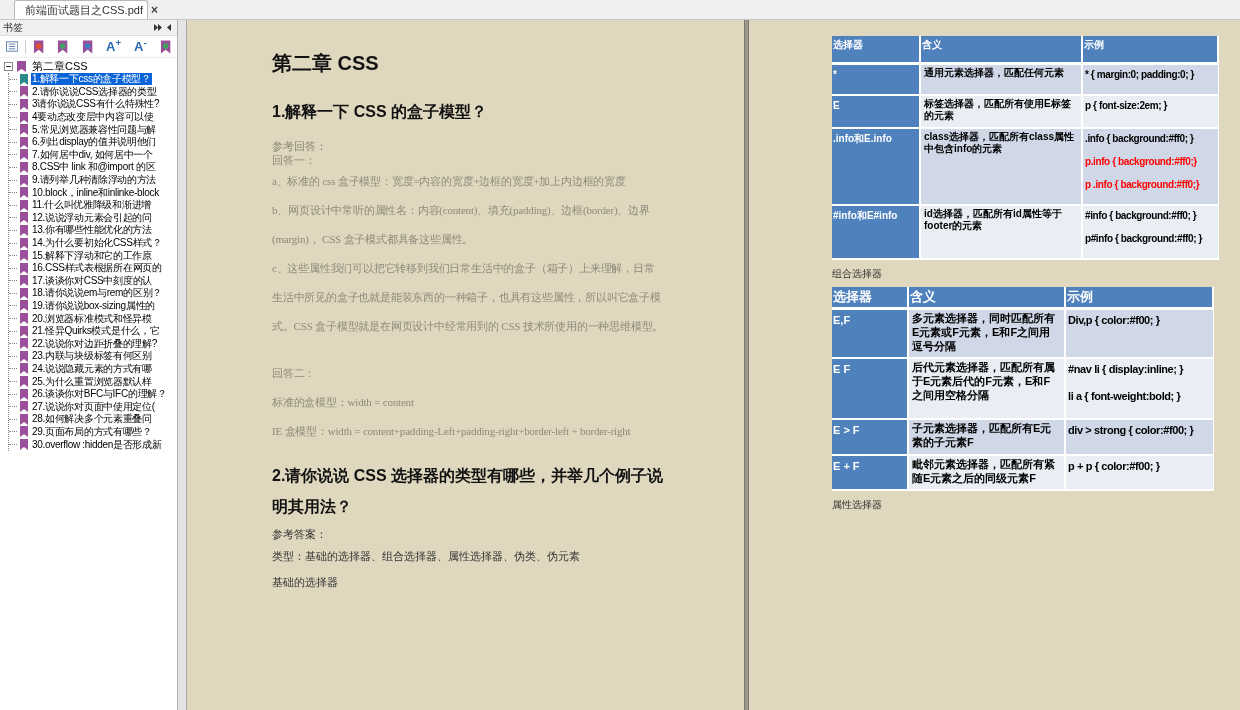 This screenshot has width=1240, height=710. What do you see at coordinates (93, 117) in the screenshot?
I see `bookmark-item: 4要动态改变层中内容可以使` at bounding box center [93, 117].